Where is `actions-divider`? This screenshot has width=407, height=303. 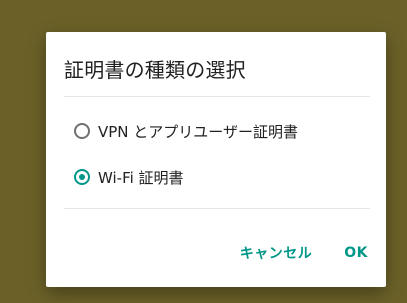 actions-divider is located at coordinates (217, 208).